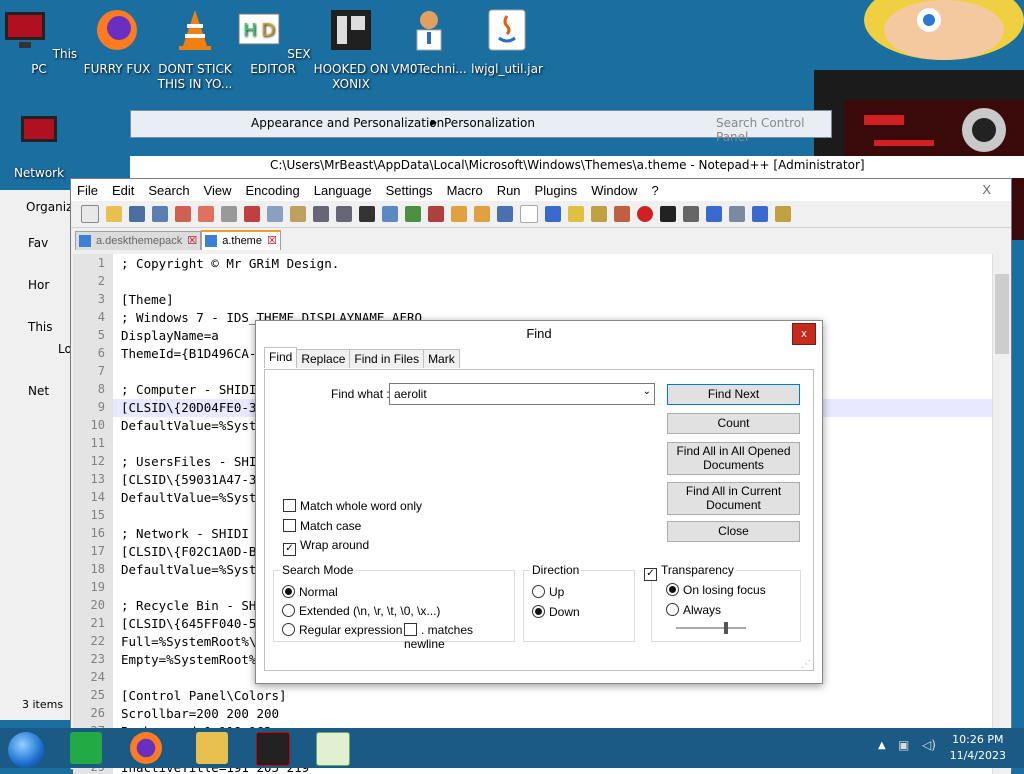 The height and width of the screenshot is (774, 1024). What do you see at coordinates (733, 531) in the screenshot?
I see `close-button: Close` at bounding box center [733, 531].